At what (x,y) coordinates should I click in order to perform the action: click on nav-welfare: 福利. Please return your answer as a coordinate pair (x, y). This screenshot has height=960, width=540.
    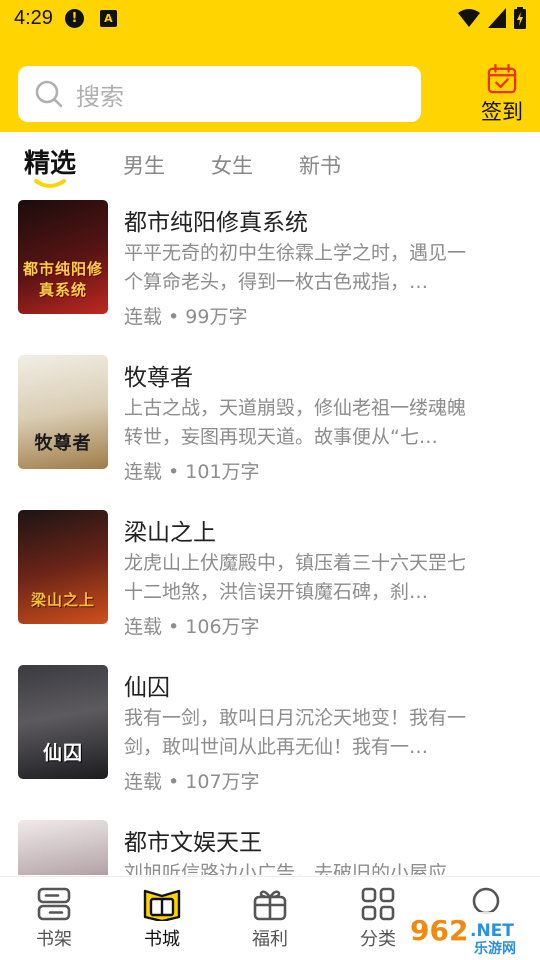
    Looking at the image, I should click on (270, 919).